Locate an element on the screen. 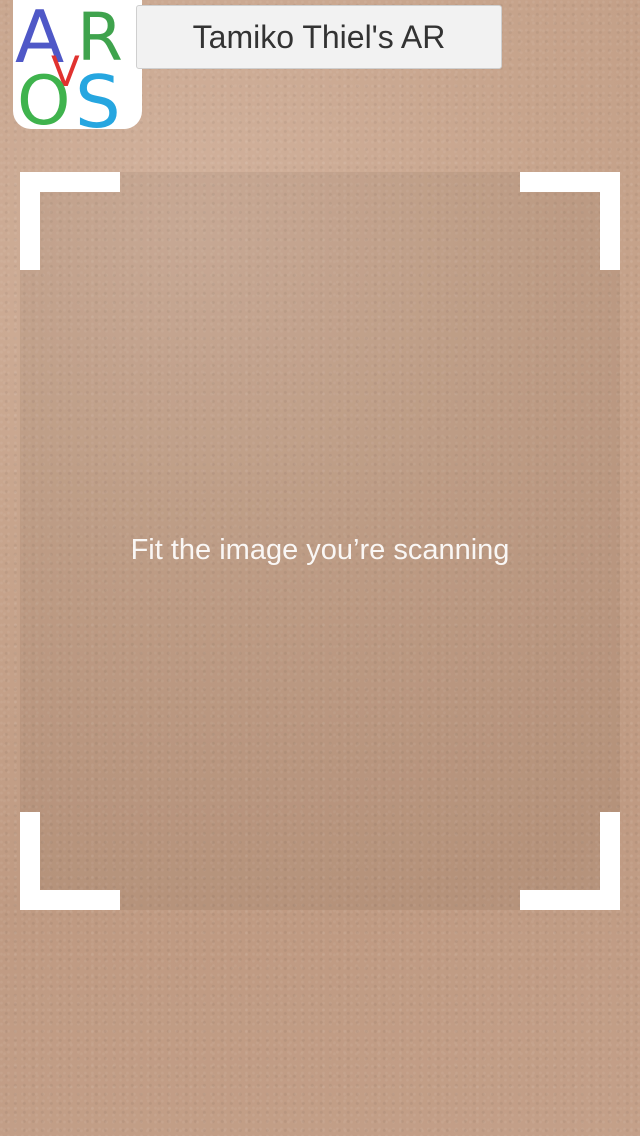 Image resolution: width=640 pixels, height=1136 pixels. app-title-button: Tamiko Thiel's AR is located at coordinates (319, 37).